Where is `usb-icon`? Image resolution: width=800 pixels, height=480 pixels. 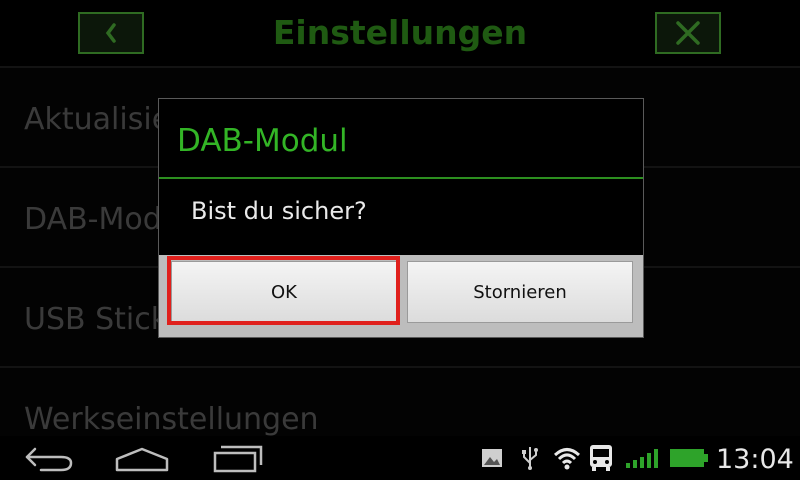 usb-icon is located at coordinates (530, 458).